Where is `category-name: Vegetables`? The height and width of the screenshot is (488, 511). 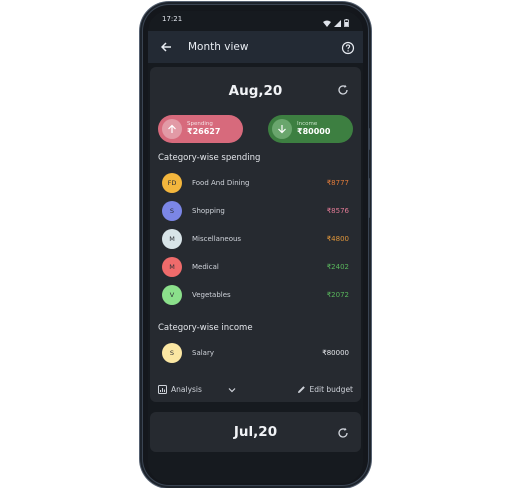
category-name: Vegetables is located at coordinates (211, 295).